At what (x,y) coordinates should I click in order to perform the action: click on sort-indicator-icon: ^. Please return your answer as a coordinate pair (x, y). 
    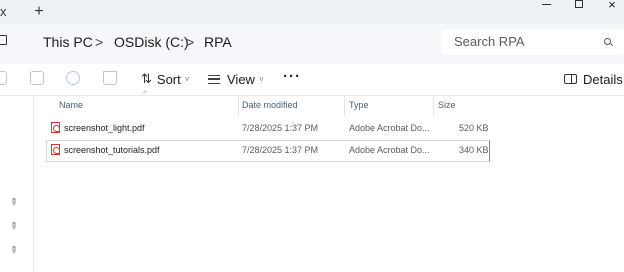
    Looking at the image, I should click on (145, 94).